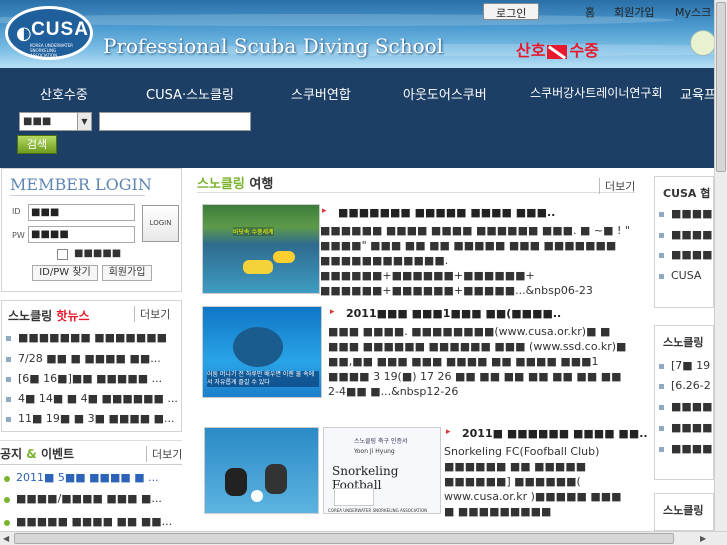  What do you see at coordinates (127, 273) in the screenshot?
I see `join-button: 회원가입` at bounding box center [127, 273].